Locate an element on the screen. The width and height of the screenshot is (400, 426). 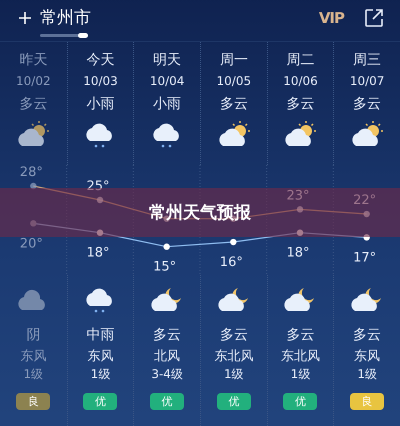
page-indicator is located at coordinates (64, 35).